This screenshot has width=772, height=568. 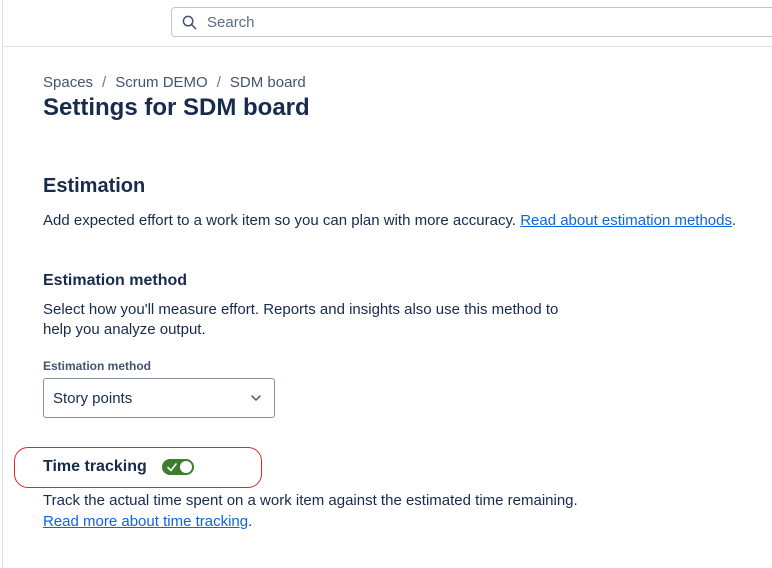 I want to click on time-tracking-link-suffix: ., so click(x=250, y=521).